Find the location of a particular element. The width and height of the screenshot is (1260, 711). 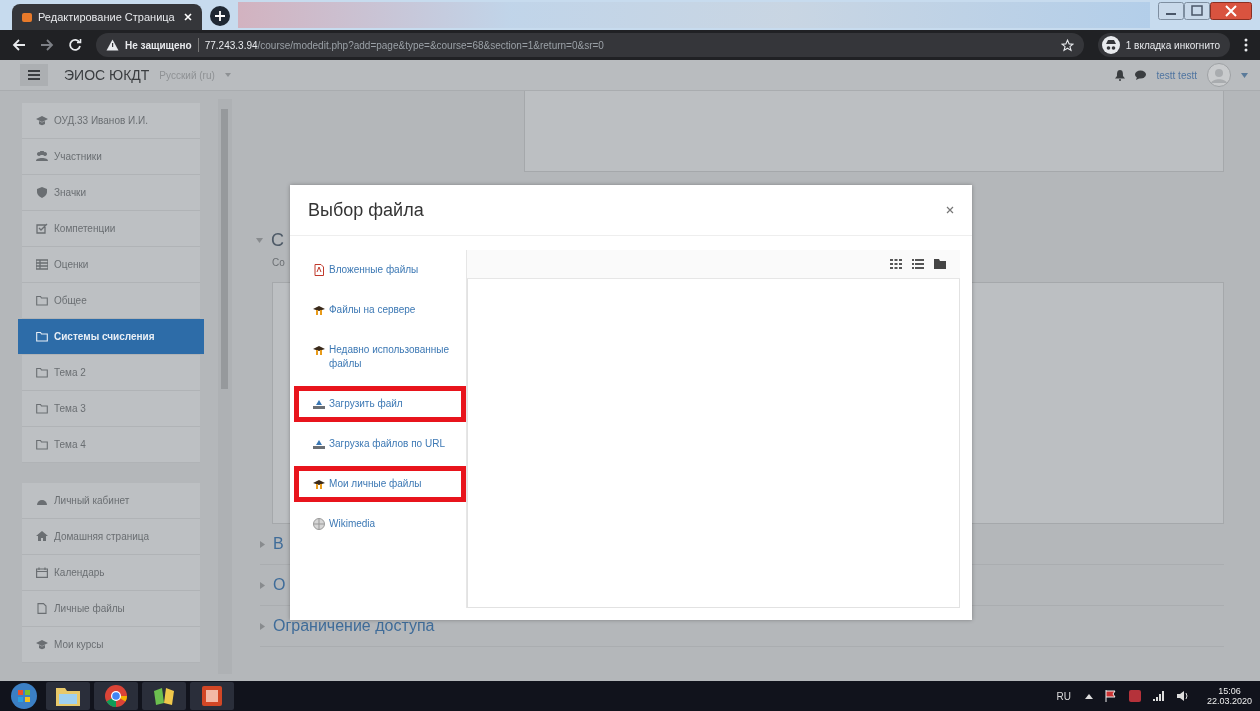

section-link: В is located at coordinates (278, 544).